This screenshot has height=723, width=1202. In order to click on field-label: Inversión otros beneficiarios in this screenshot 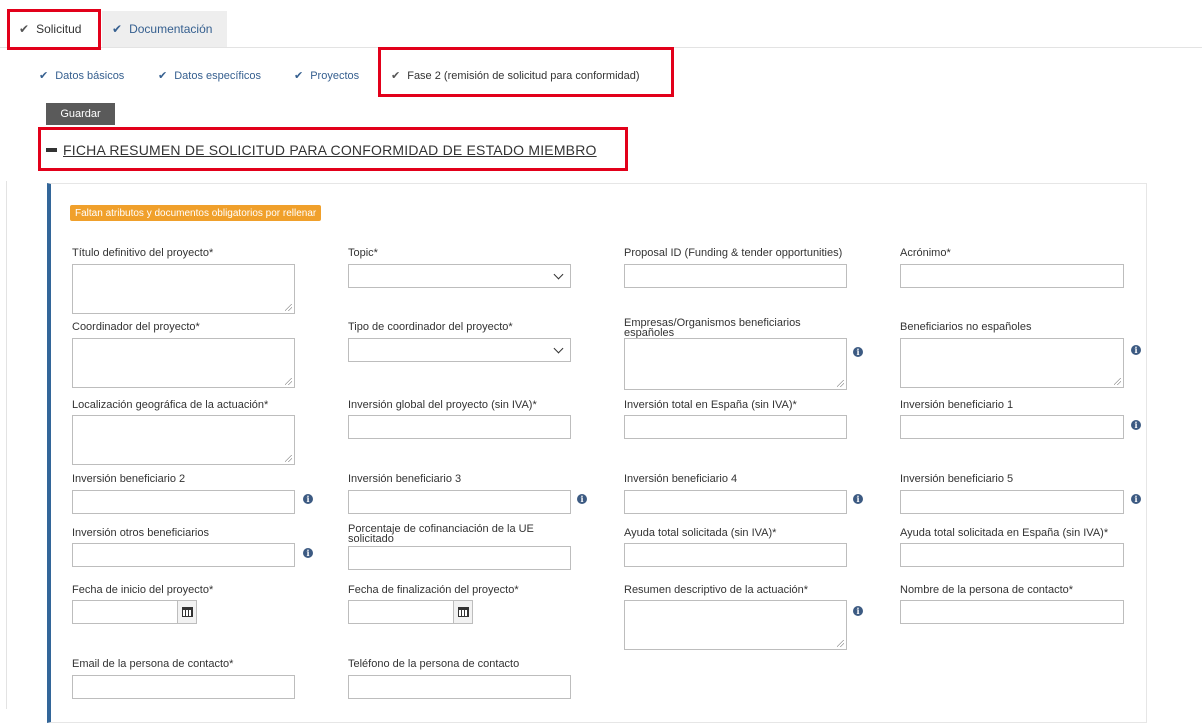, I will do `click(140, 533)`.